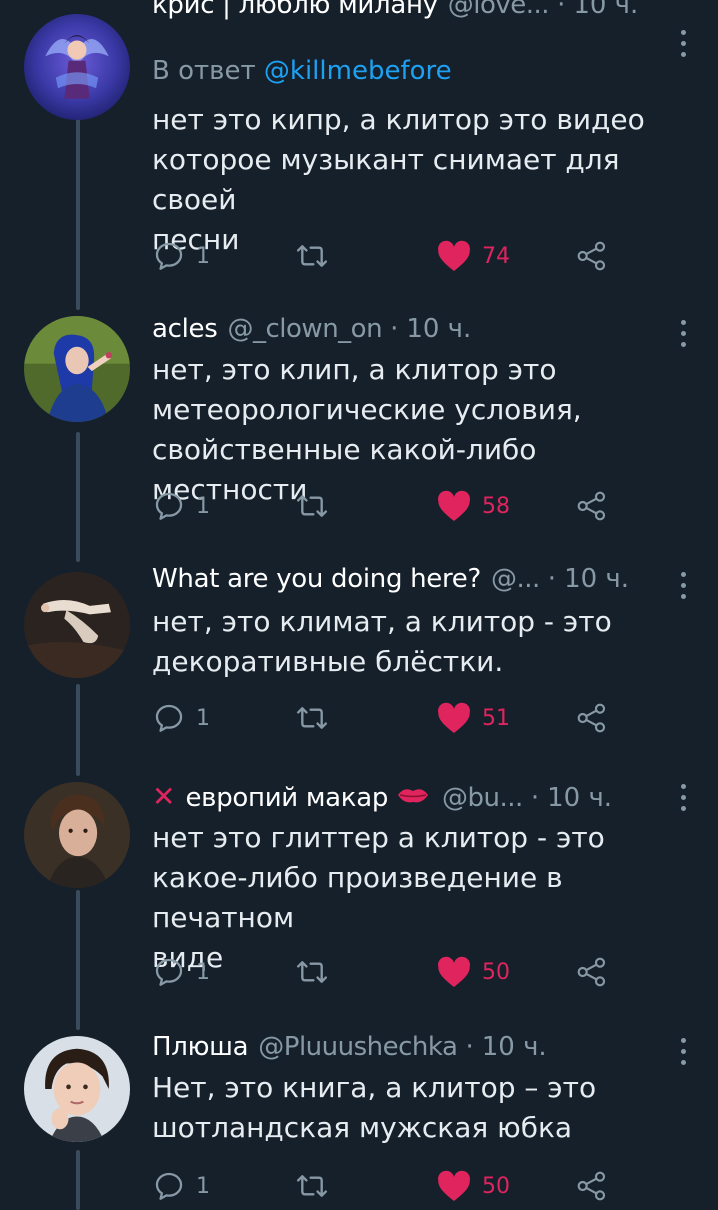  Describe the element at coordinates (354, 369) in the screenshot. I see `tweet-text-line: нет, это клип, а клитор это` at that location.